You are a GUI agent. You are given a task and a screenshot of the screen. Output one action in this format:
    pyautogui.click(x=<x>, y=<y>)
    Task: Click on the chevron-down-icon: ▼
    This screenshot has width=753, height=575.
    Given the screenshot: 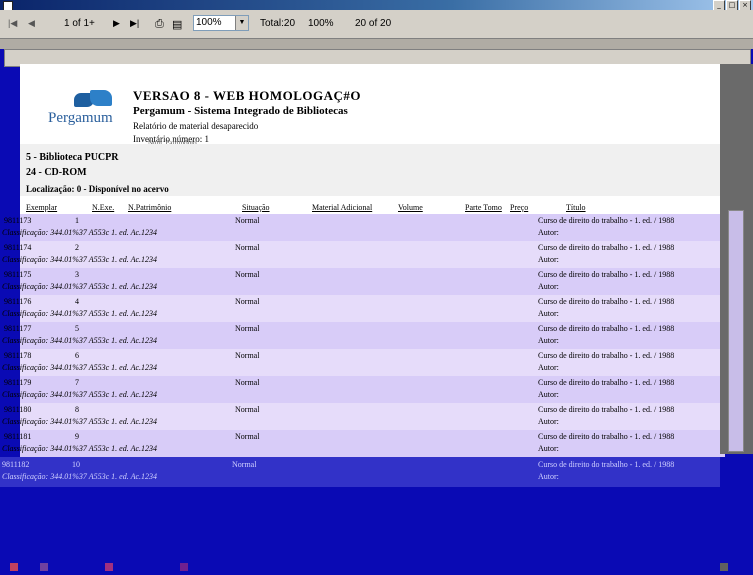 What is the action you would take?
    pyautogui.click(x=241, y=23)
    